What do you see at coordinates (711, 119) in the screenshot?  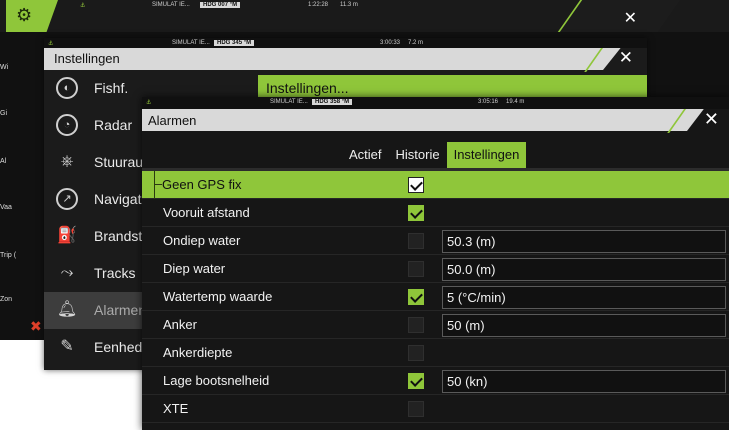 I see `alarms-close-button: ✕` at bounding box center [711, 119].